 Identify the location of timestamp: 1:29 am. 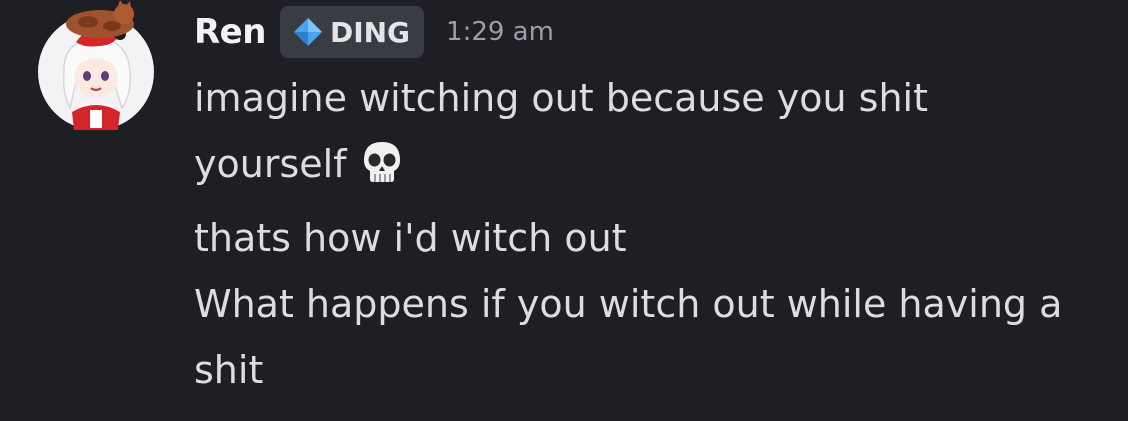
(500, 32).